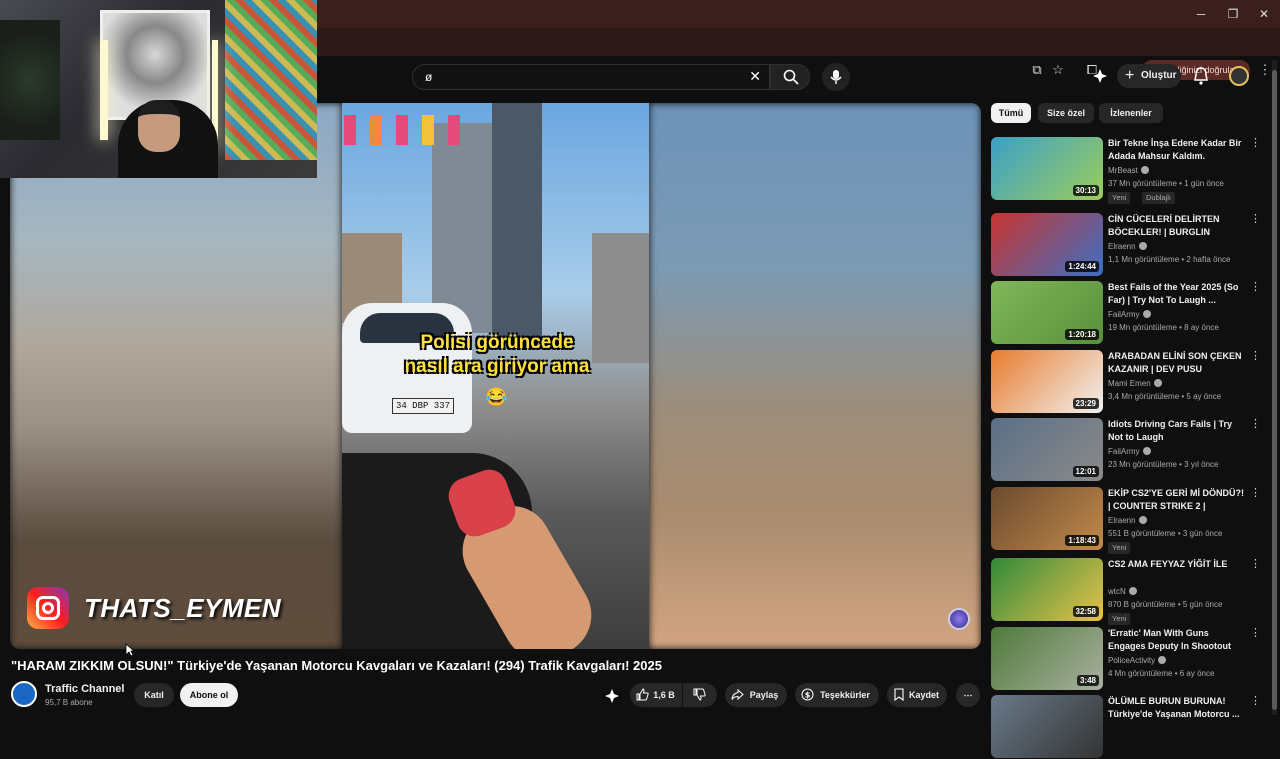  I want to click on video-thumbnail: 3:48, so click(1047, 658).